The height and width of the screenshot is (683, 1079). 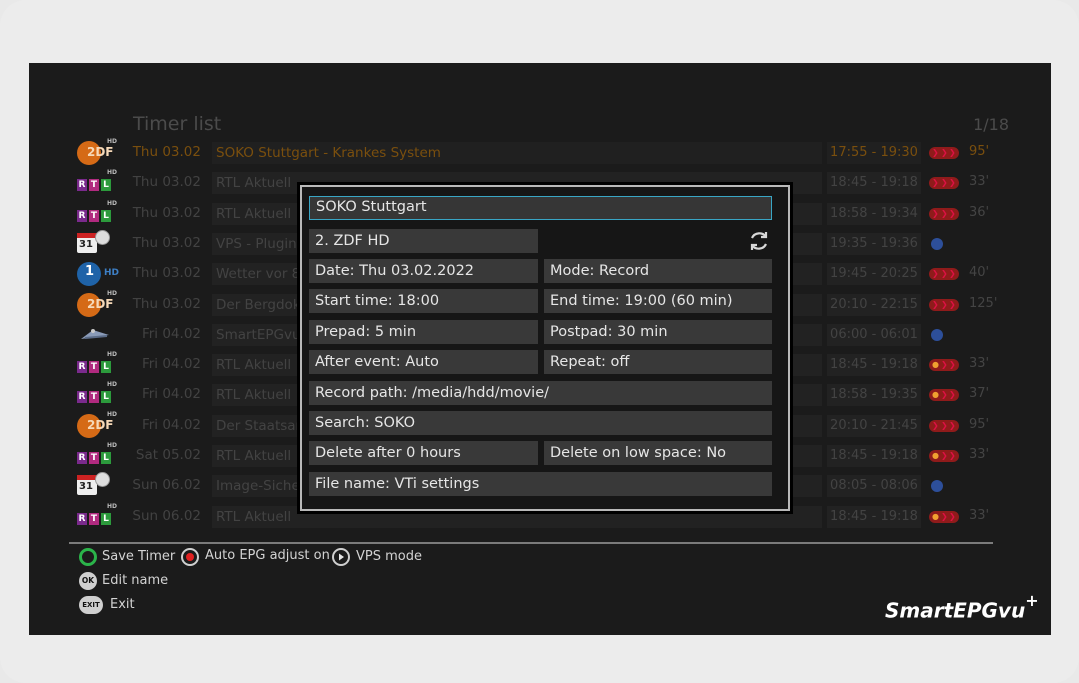 What do you see at coordinates (423, 453) in the screenshot?
I see `delete-after-field: Delete after 0 hours` at bounding box center [423, 453].